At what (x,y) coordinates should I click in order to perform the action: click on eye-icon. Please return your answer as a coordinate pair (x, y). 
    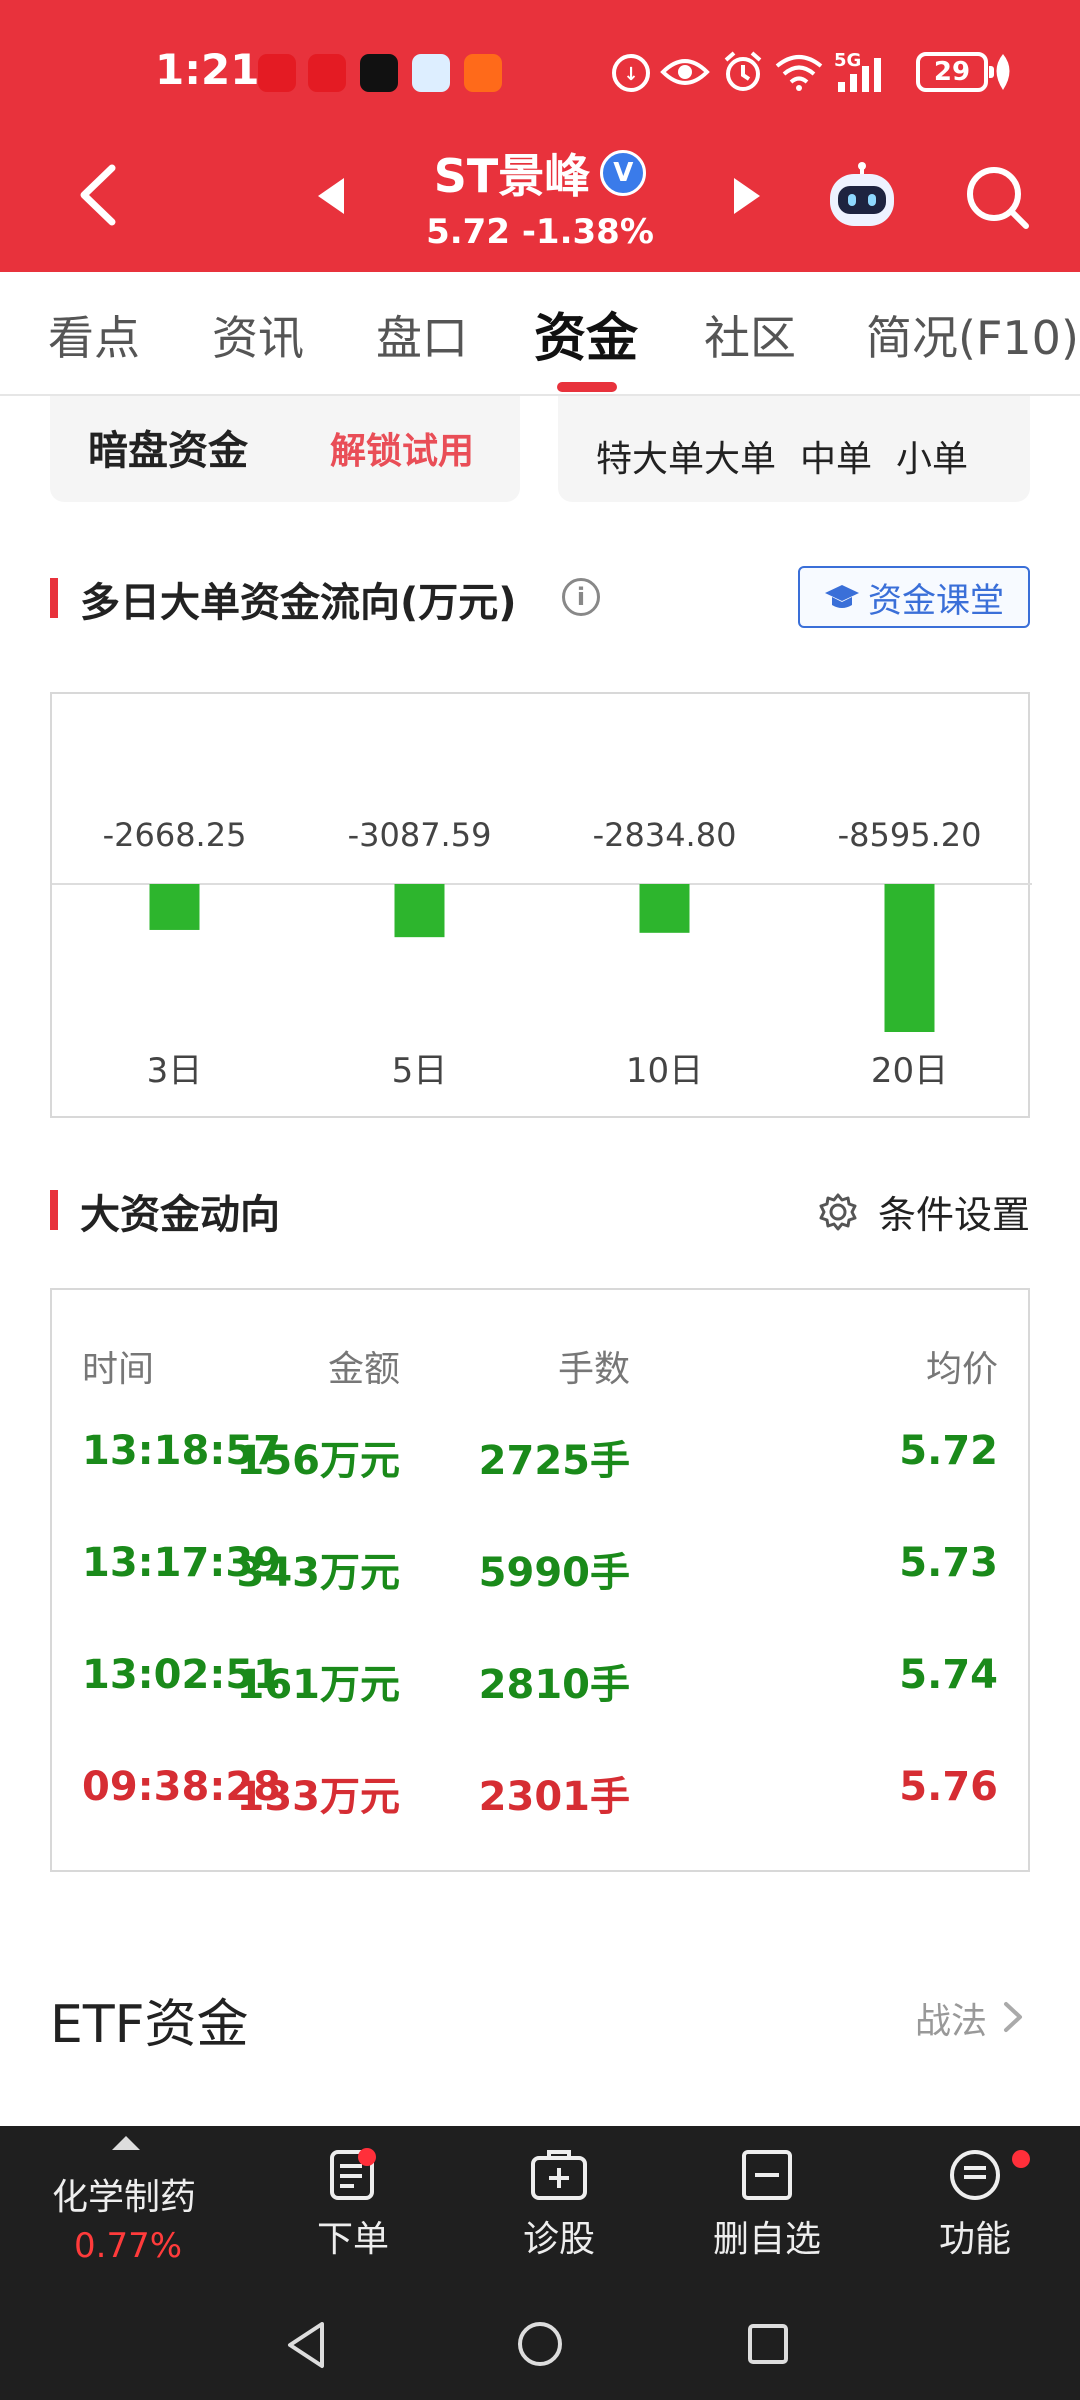
    Looking at the image, I should click on (685, 72).